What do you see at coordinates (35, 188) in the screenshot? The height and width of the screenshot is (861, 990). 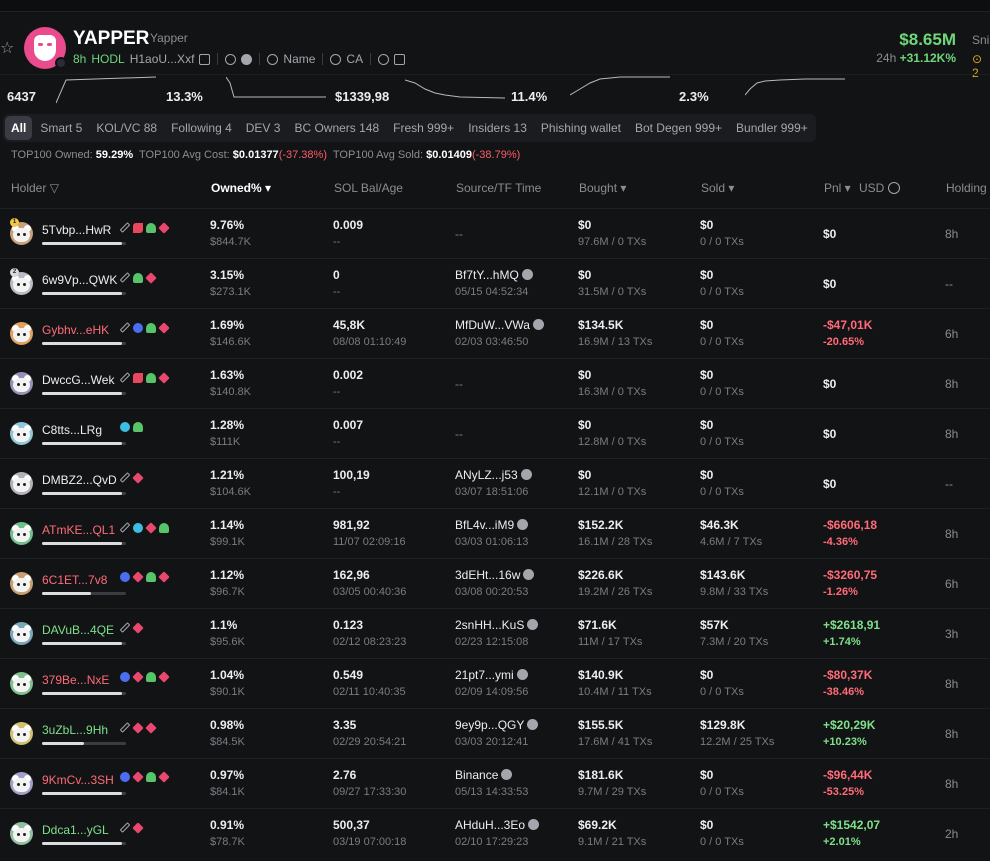 I see `col-holder: Holder ▽` at bounding box center [35, 188].